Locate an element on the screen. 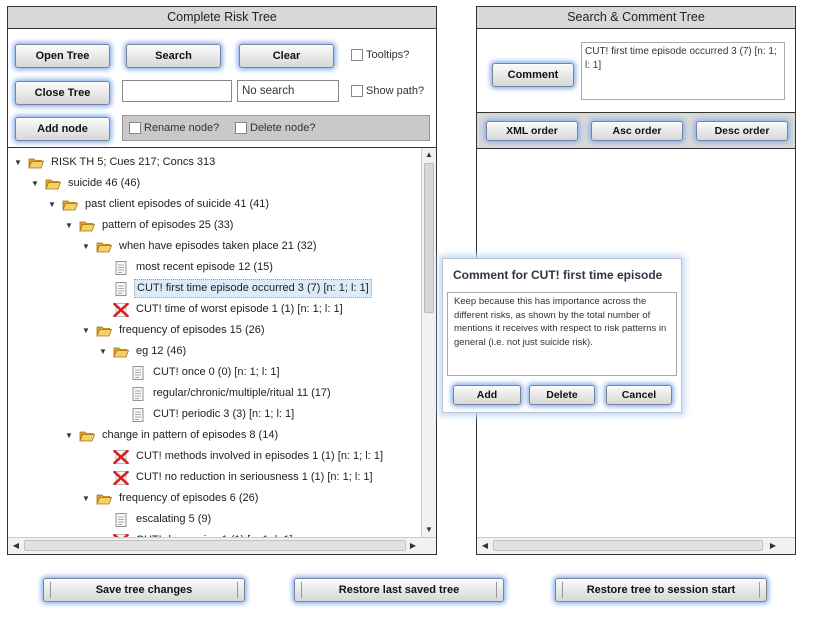  results-scroll-left-arrow: ◀ is located at coordinates (485, 546).